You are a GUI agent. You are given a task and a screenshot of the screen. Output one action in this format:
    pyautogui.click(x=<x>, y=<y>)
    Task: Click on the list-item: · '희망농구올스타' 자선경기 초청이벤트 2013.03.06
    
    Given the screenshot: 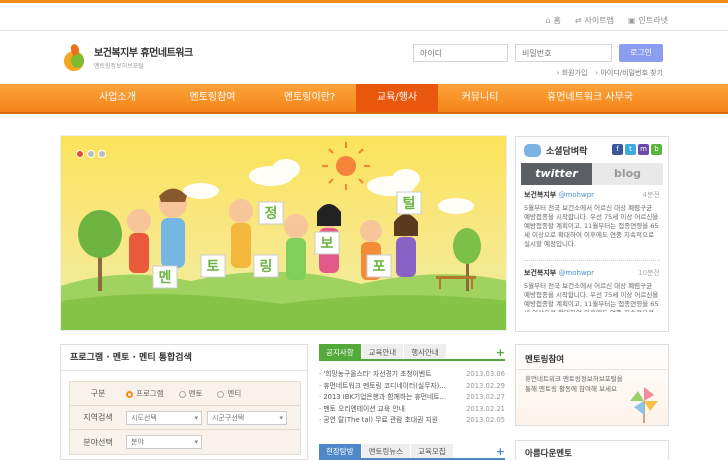 What is the action you would take?
    pyautogui.click(x=412, y=375)
    